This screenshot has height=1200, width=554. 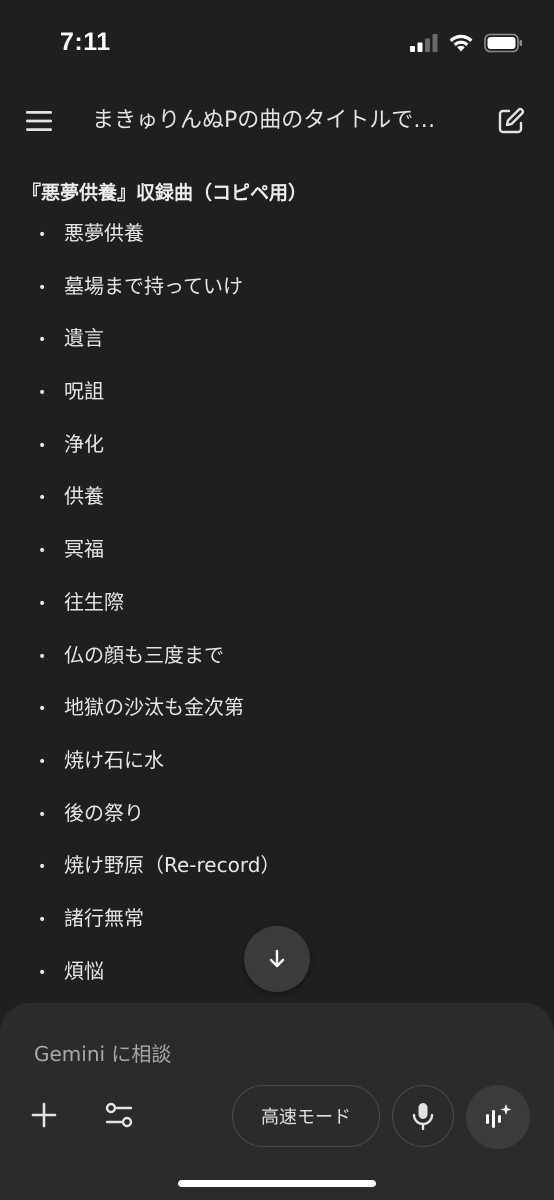 I want to click on song-title: 浄化, so click(x=84, y=443).